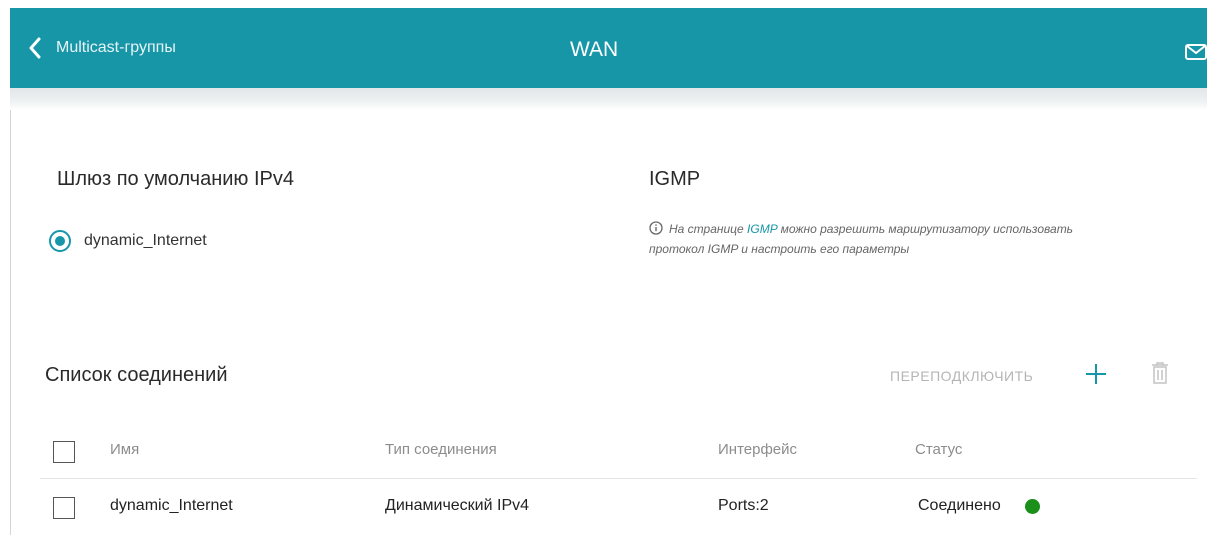  I want to click on radio-button, so click(60, 241).